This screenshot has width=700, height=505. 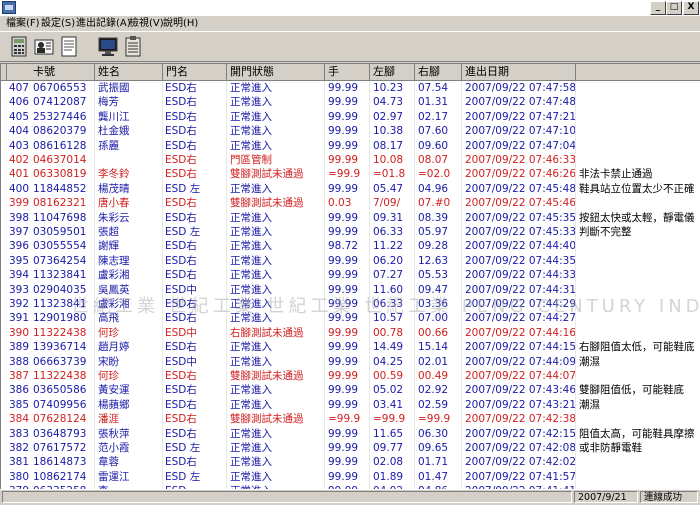 What do you see at coordinates (108, 46) in the screenshot?
I see `monitor-icon` at bounding box center [108, 46].